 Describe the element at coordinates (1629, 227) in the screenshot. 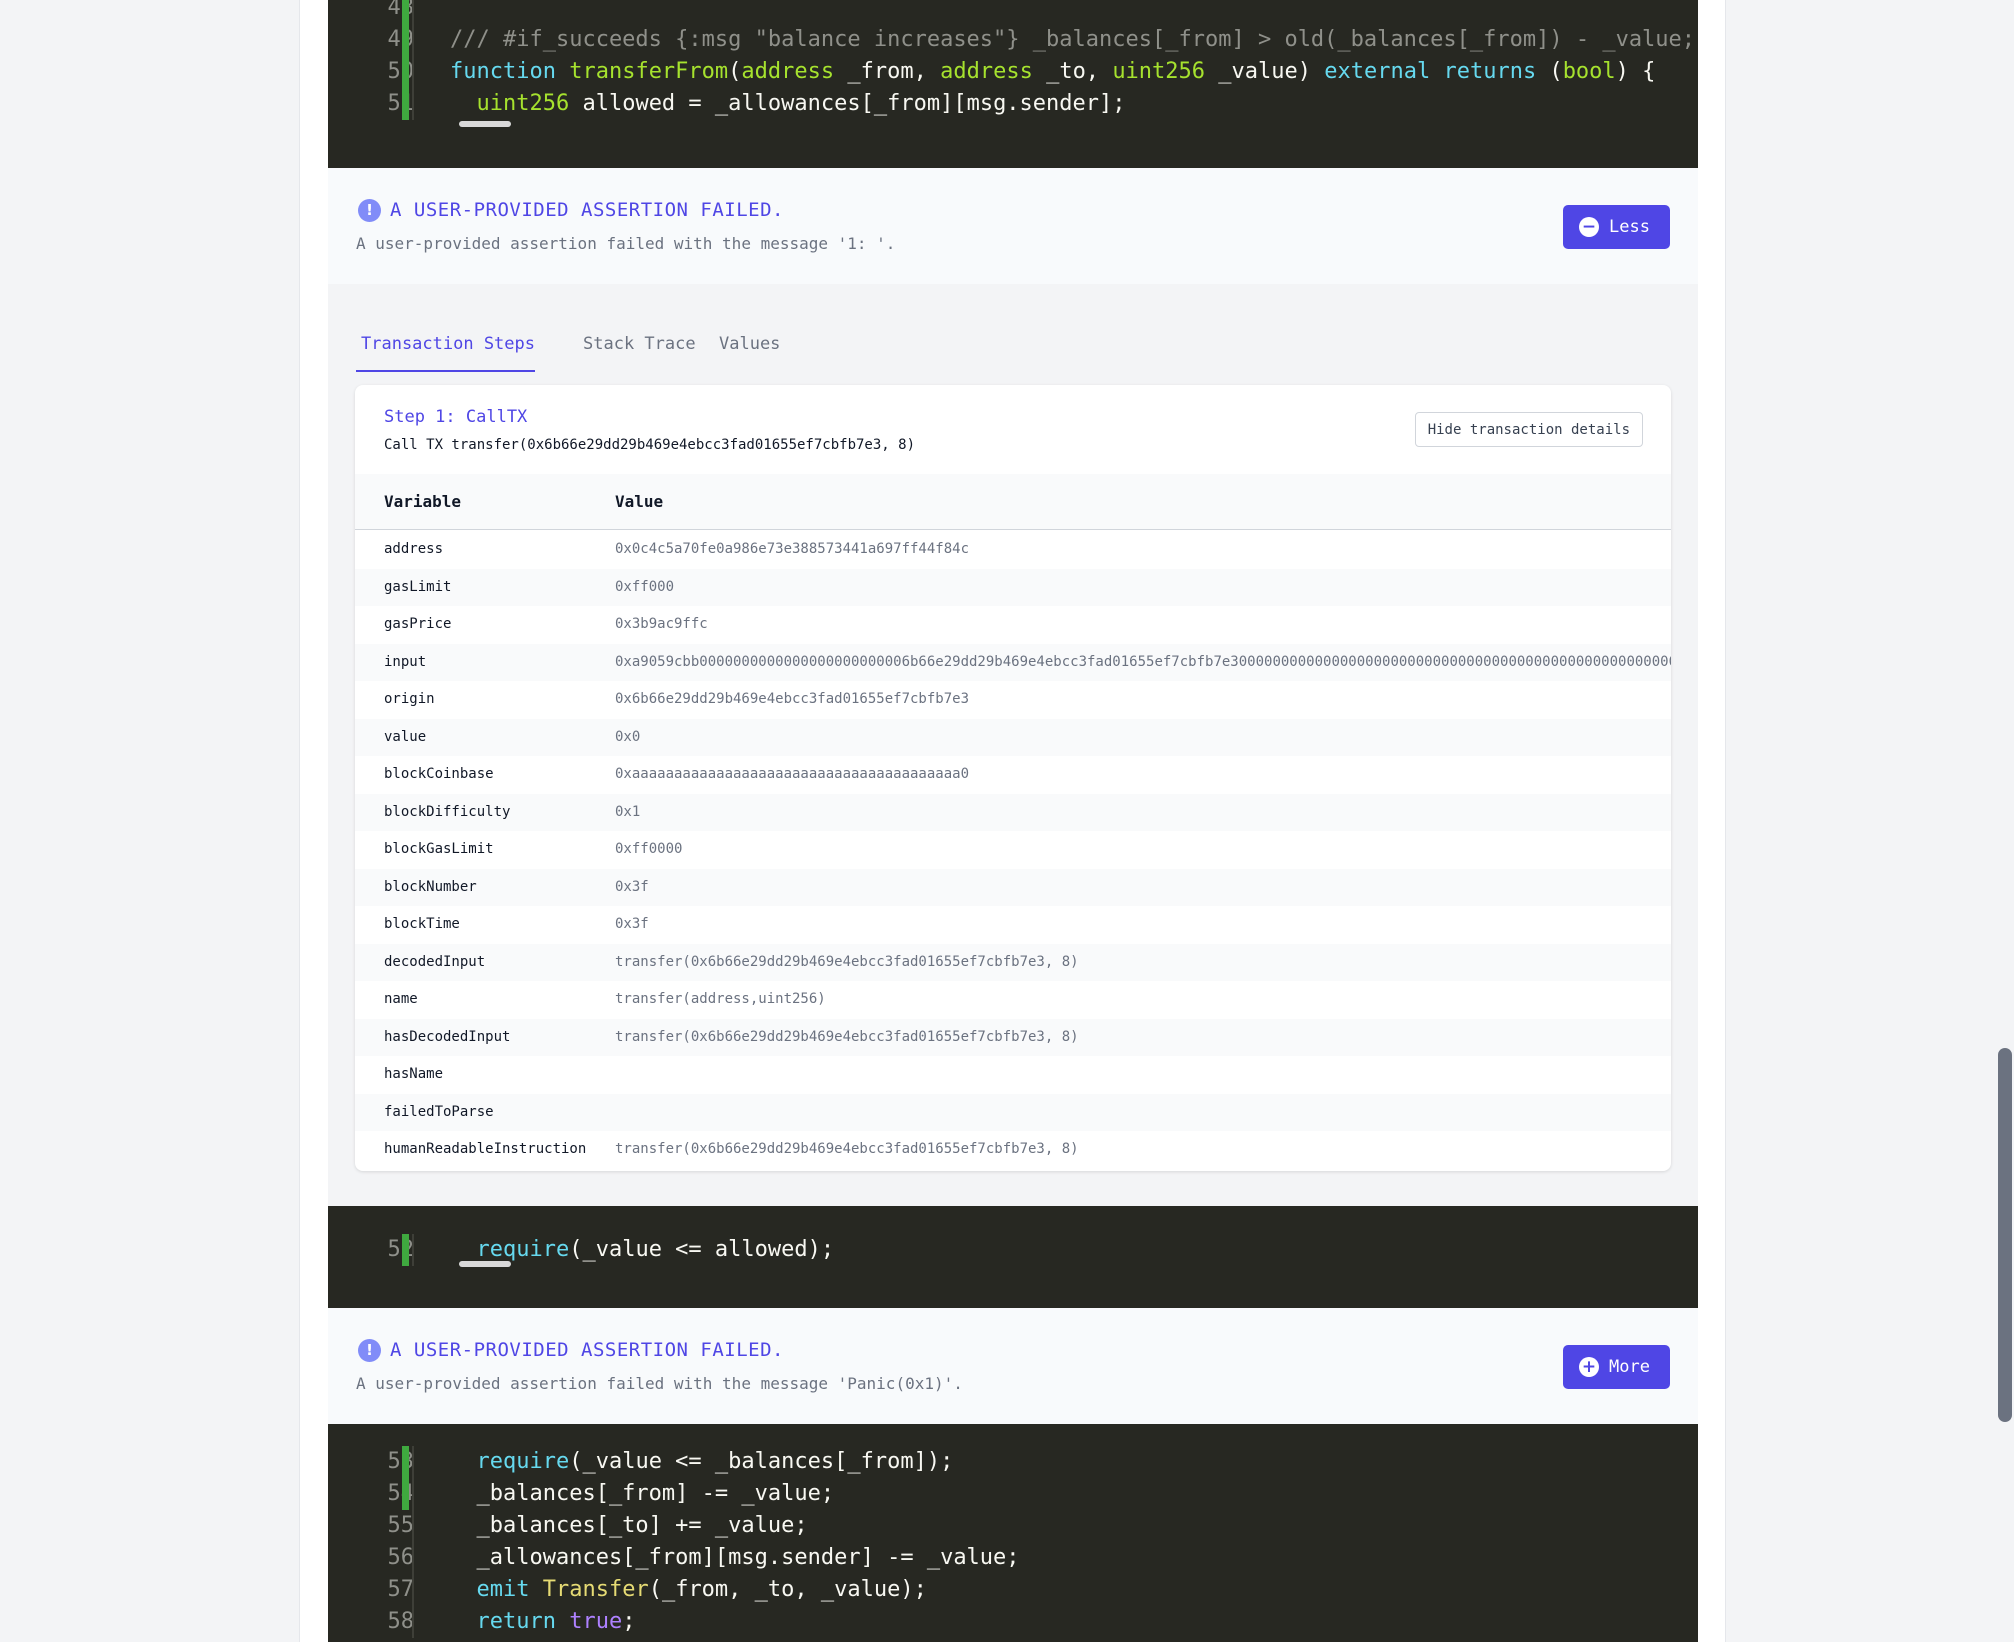

I see `button-label: Less` at that location.